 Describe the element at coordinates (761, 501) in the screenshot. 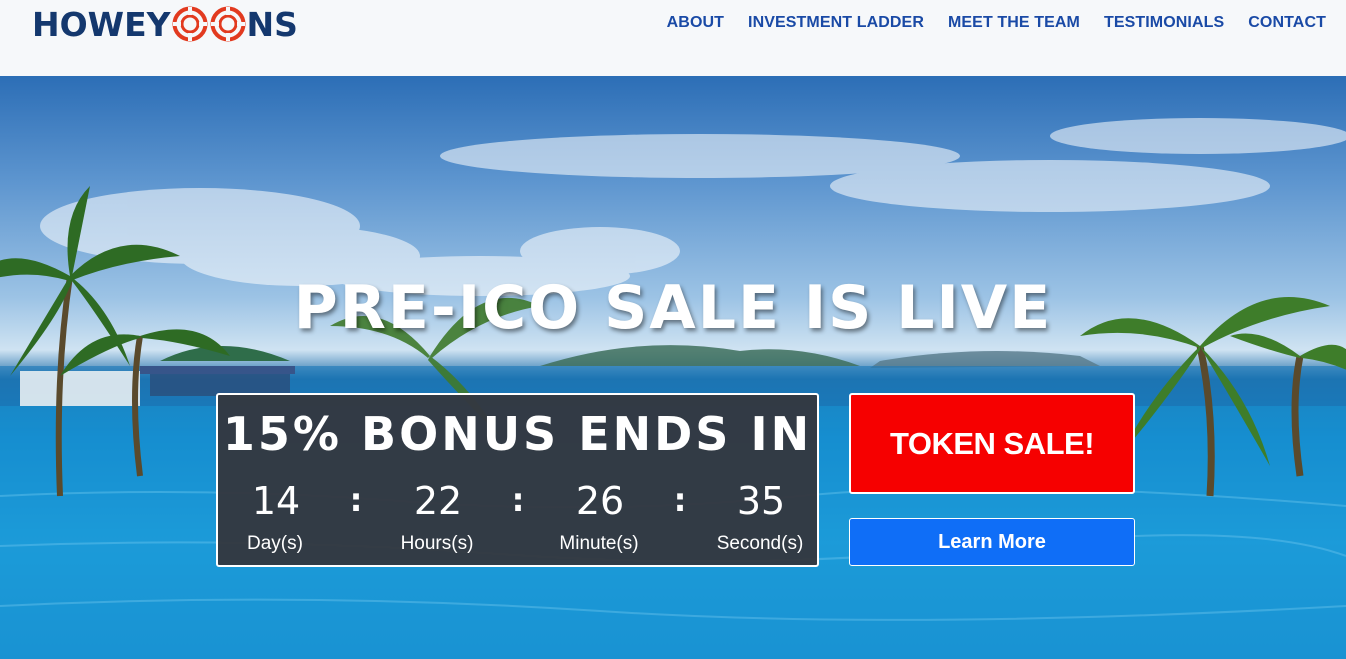

I see `countdown-seconds: 35` at that location.